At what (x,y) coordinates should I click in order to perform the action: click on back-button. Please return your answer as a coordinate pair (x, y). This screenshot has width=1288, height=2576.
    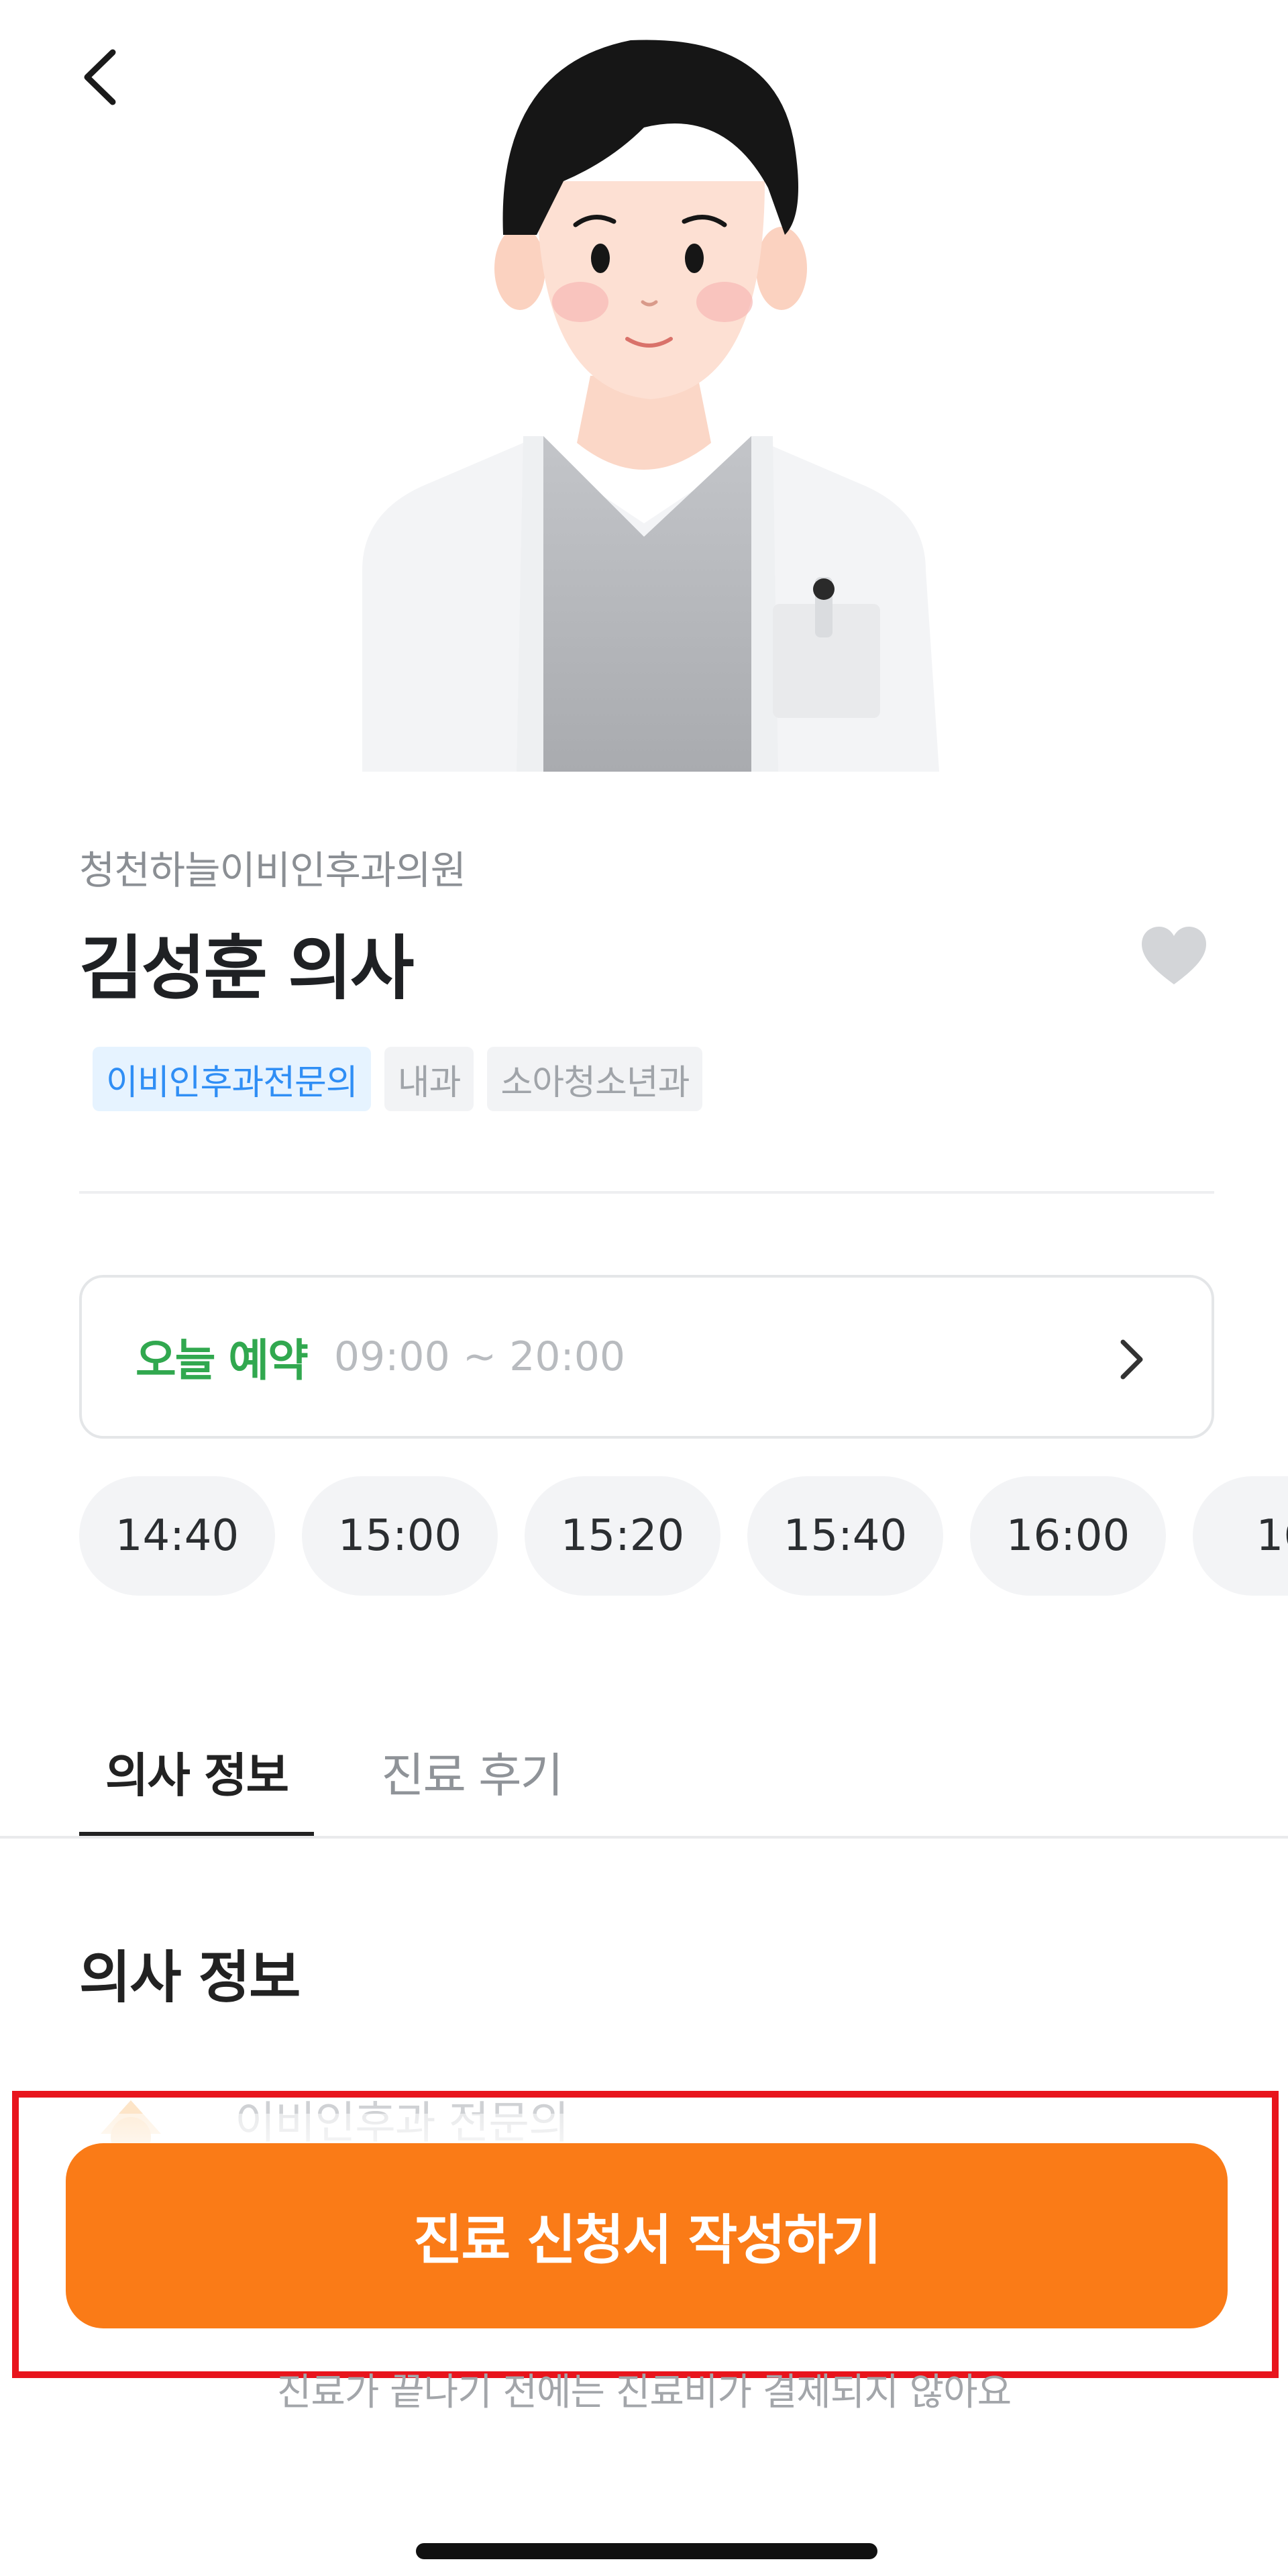
    Looking at the image, I should click on (100, 77).